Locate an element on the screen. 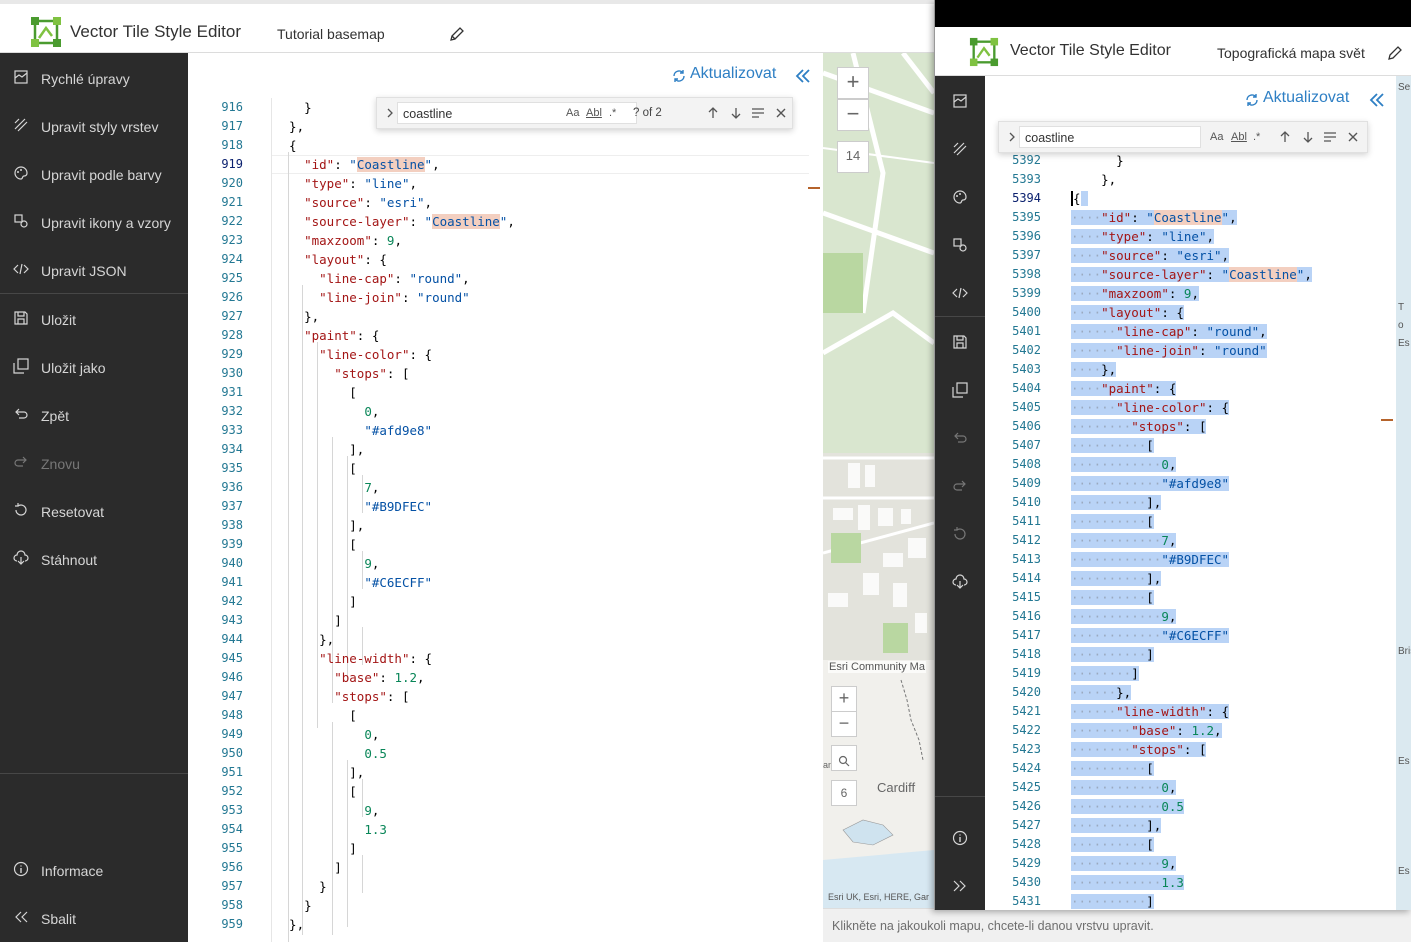 This screenshot has width=1411, height=942. line-number: 947 is located at coordinates (232, 696).